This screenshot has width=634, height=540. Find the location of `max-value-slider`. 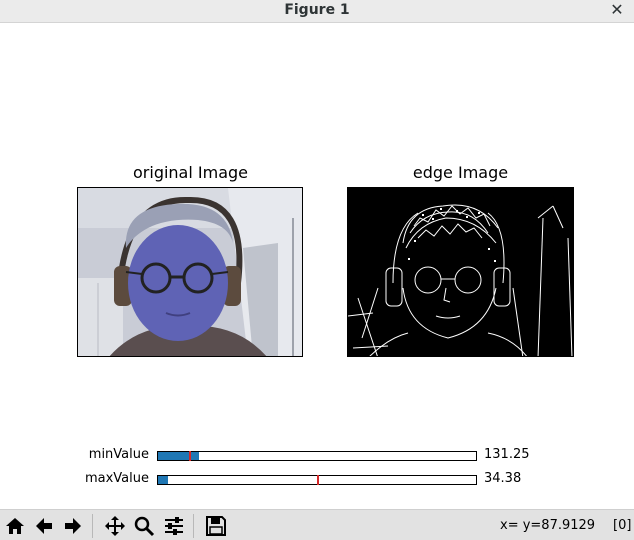

max-value-slider is located at coordinates (317, 480).